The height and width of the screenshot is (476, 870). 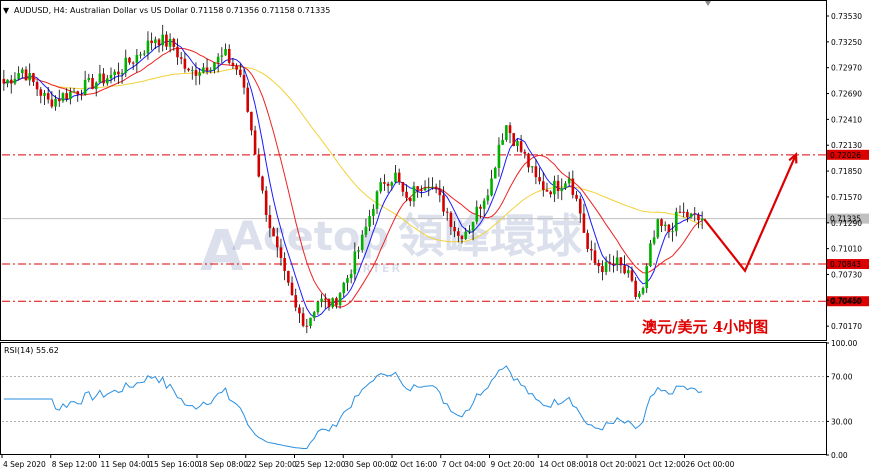 I want to click on price-tick-label: 0.73530, so click(x=846, y=16).